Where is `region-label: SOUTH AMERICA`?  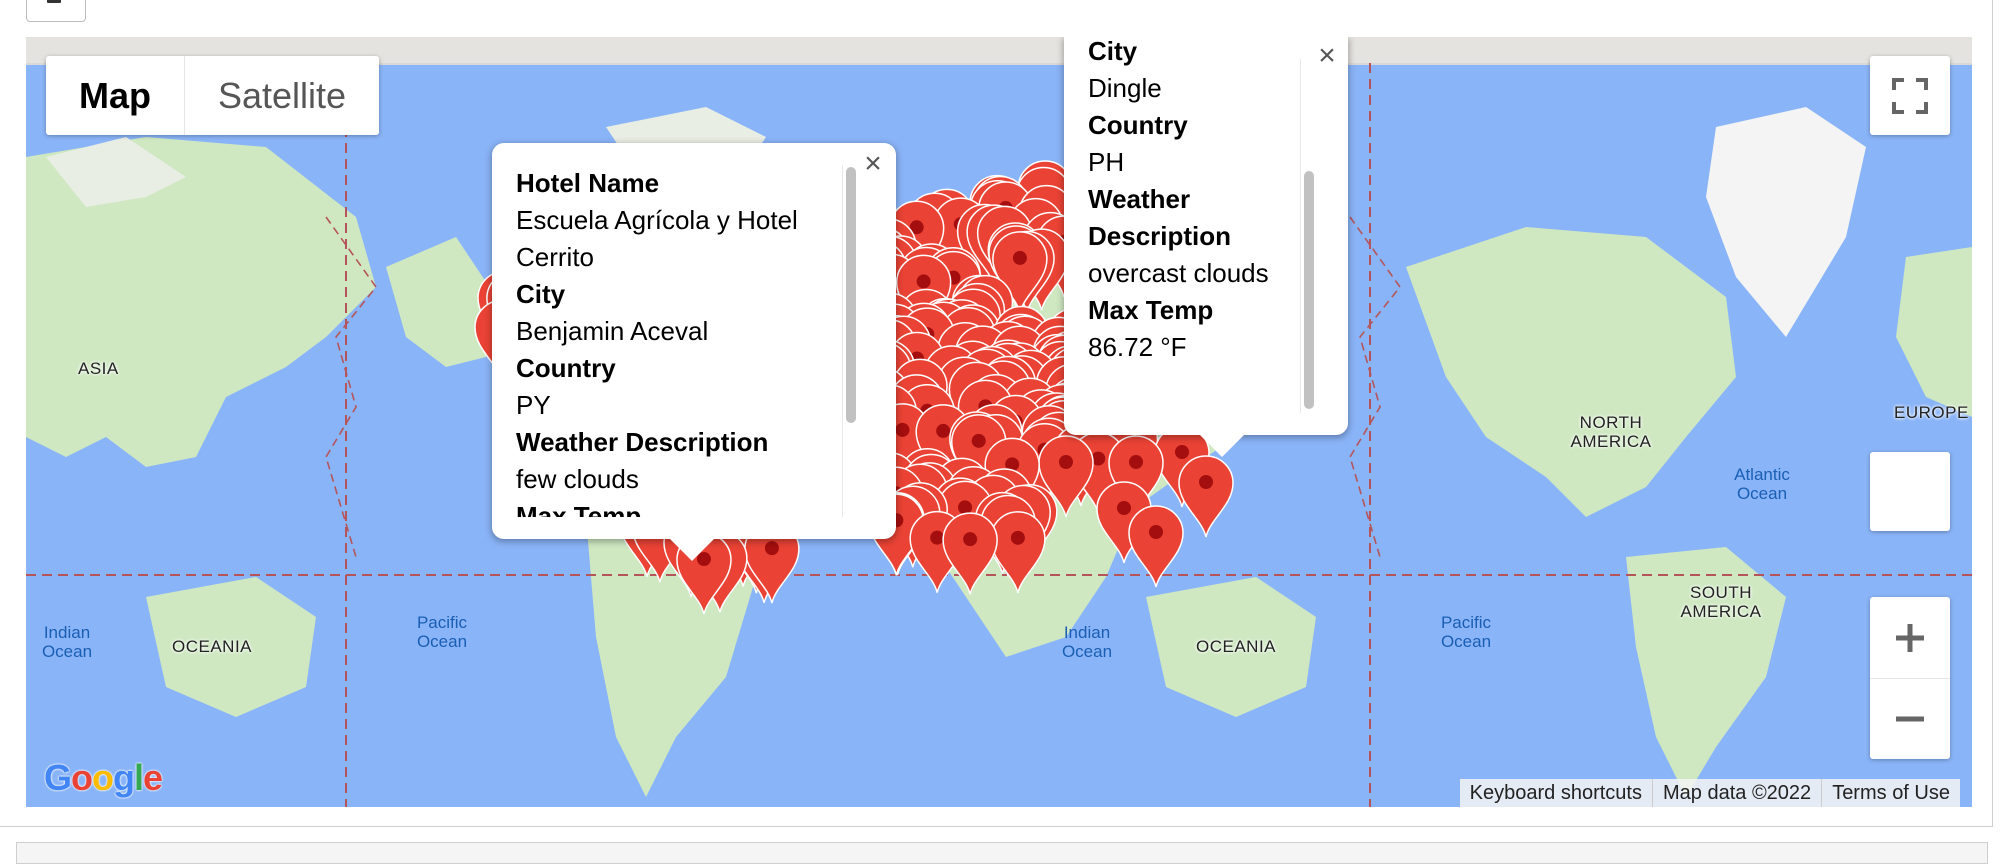
region-label: SOUTH AMERICA is located at coordinates (1721, 602).